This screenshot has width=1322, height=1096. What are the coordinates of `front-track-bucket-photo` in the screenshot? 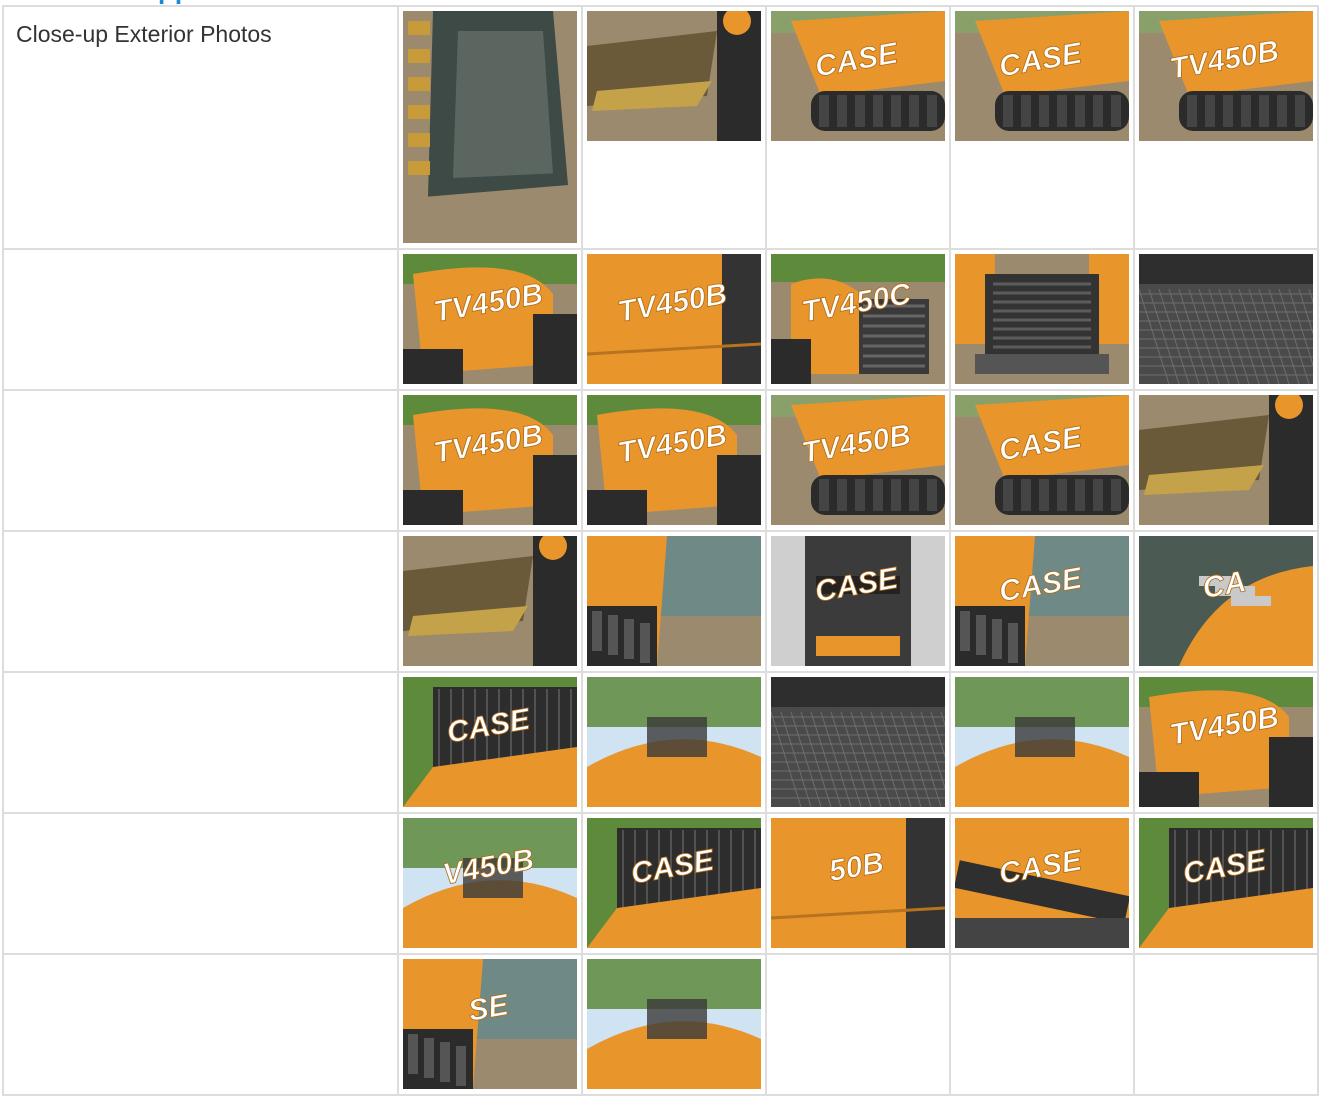 It's located at (1226, 460).